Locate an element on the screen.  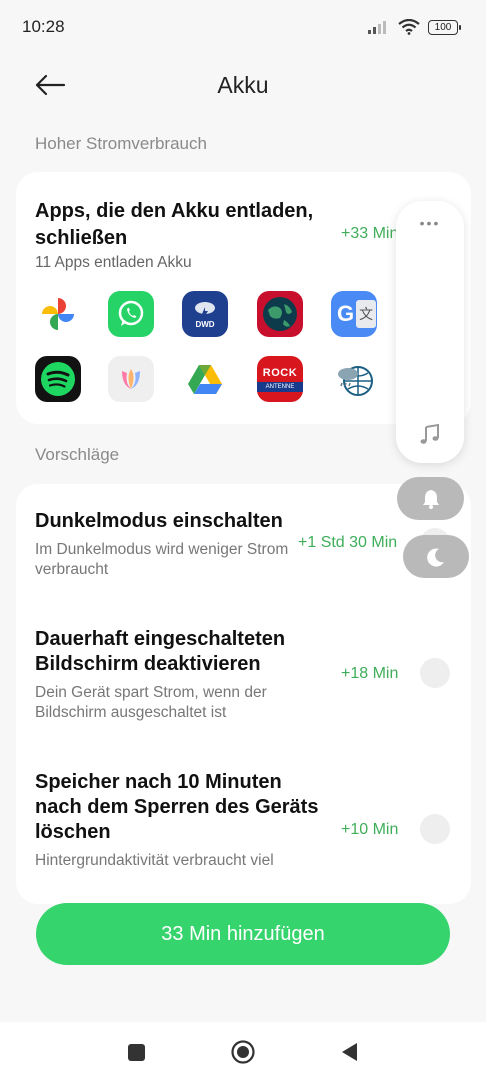
navigation-bar is located at coordinates (243, 1051).